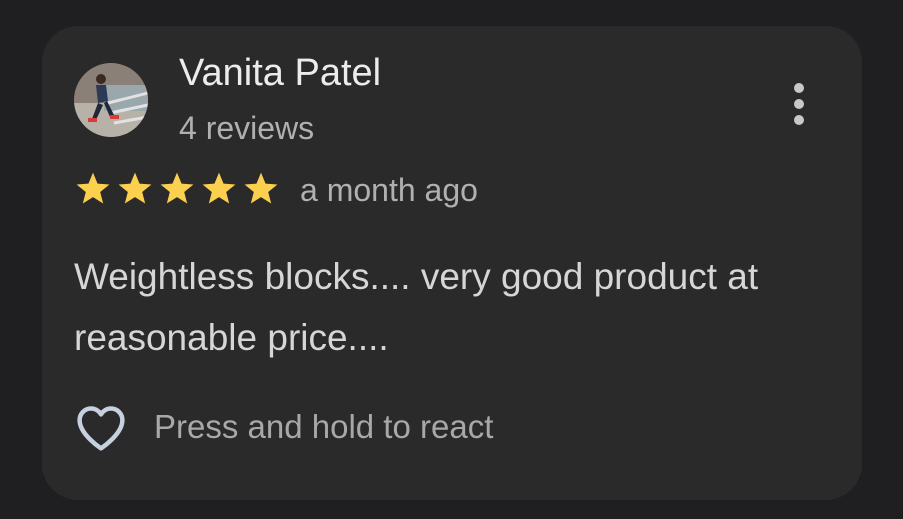 The image size is (903, 519). What do you see at coordinates (247, 128) in the screenshot?
I see `reviewer-review-count: 4 reviews` at bounding box center [247, 128].